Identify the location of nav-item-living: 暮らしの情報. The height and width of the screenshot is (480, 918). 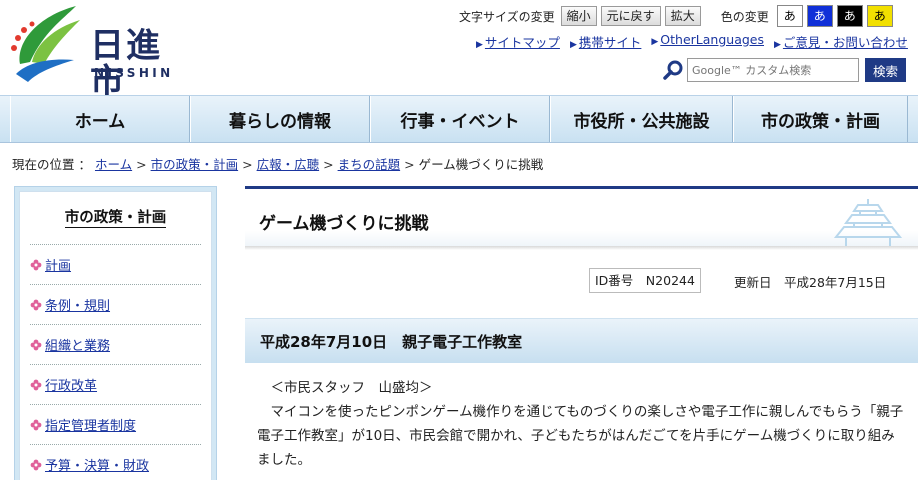
(280, 119).